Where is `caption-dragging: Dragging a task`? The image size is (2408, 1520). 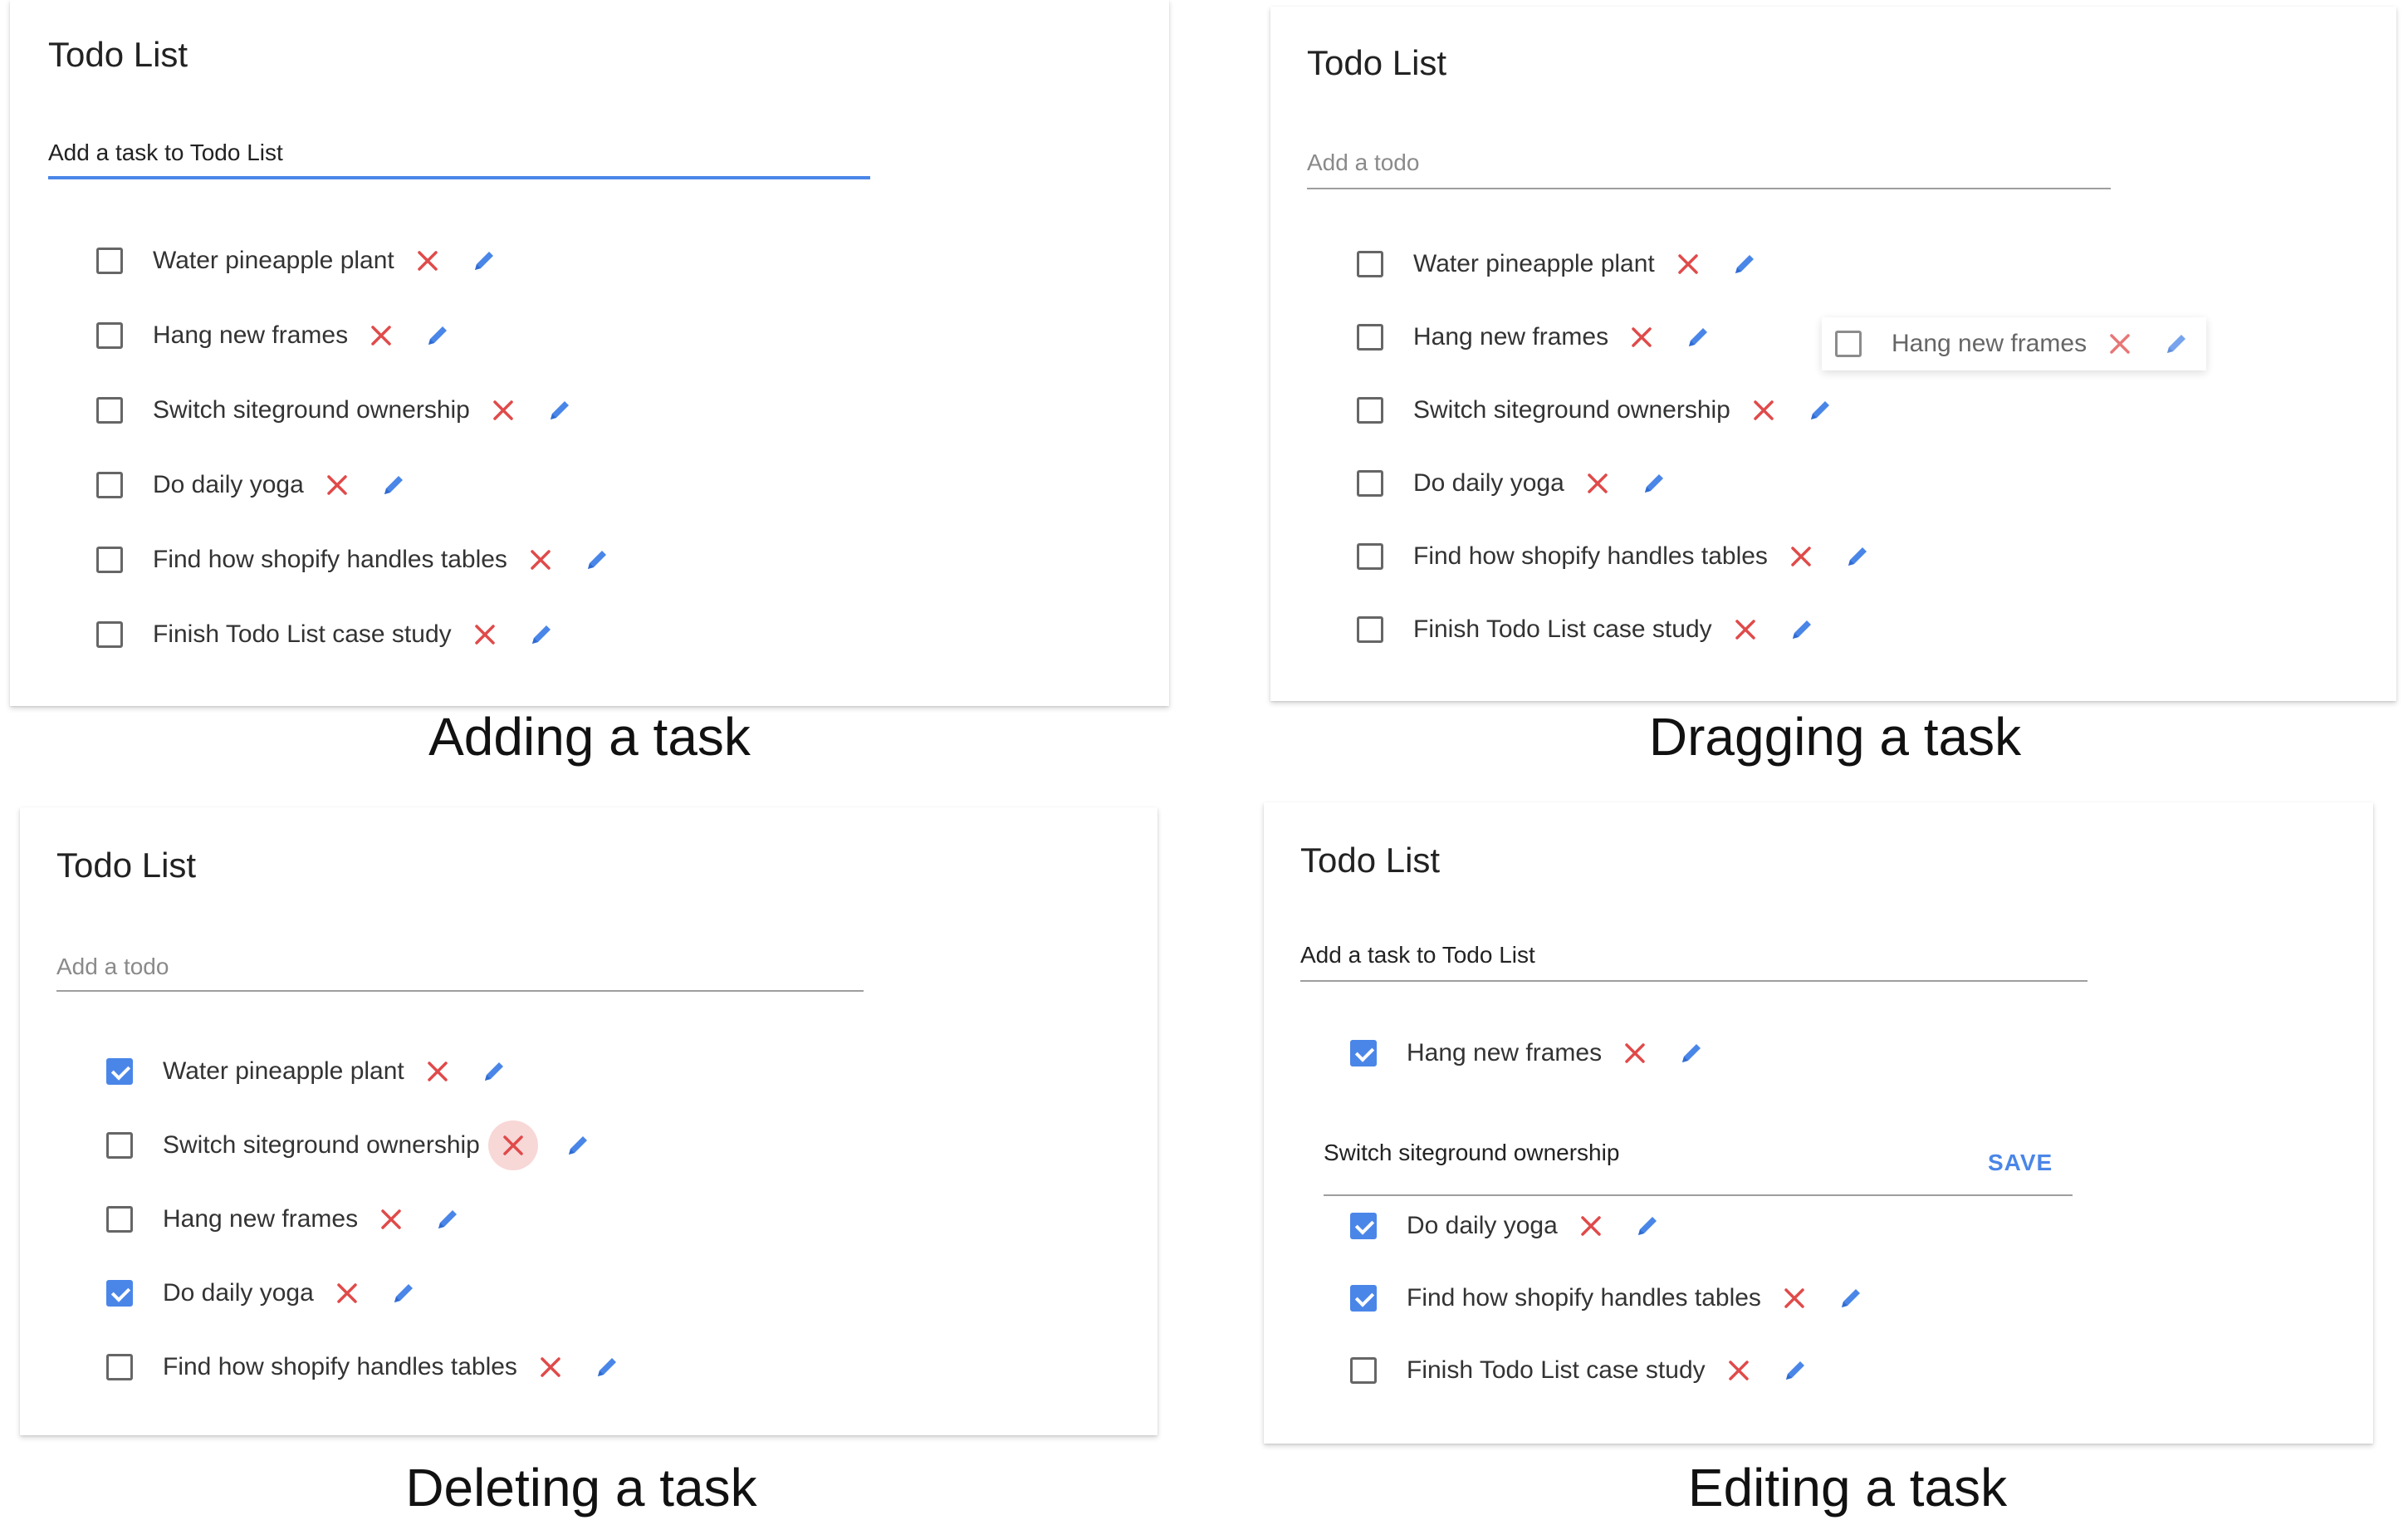 caption-dragging: Dragging a task is located at coordinates (1835, 737).